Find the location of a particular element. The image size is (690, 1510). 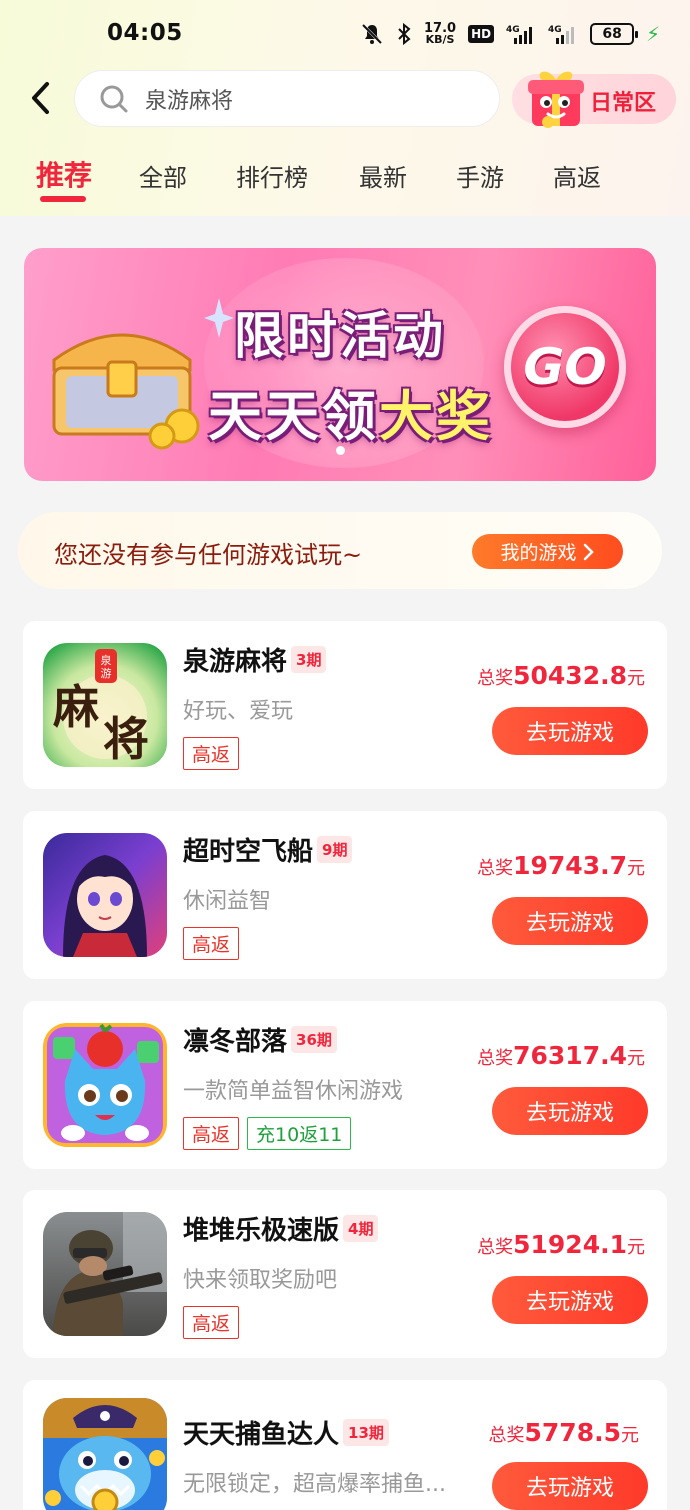

back-button is located at coordinates (40, 98).